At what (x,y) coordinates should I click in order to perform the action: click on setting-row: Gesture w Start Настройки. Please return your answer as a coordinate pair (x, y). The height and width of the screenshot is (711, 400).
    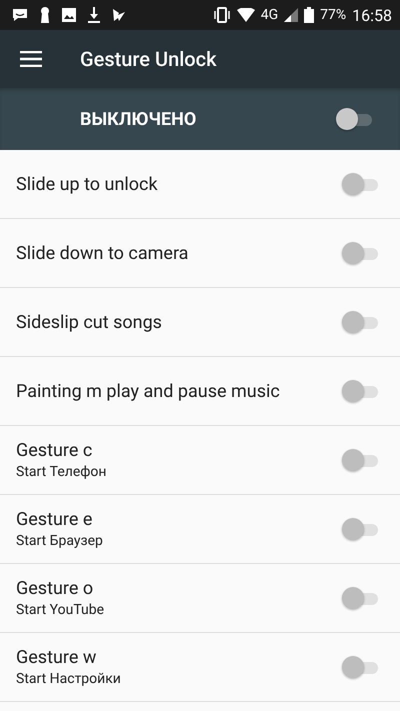
    Looking at the image, I should click on (200, 667).